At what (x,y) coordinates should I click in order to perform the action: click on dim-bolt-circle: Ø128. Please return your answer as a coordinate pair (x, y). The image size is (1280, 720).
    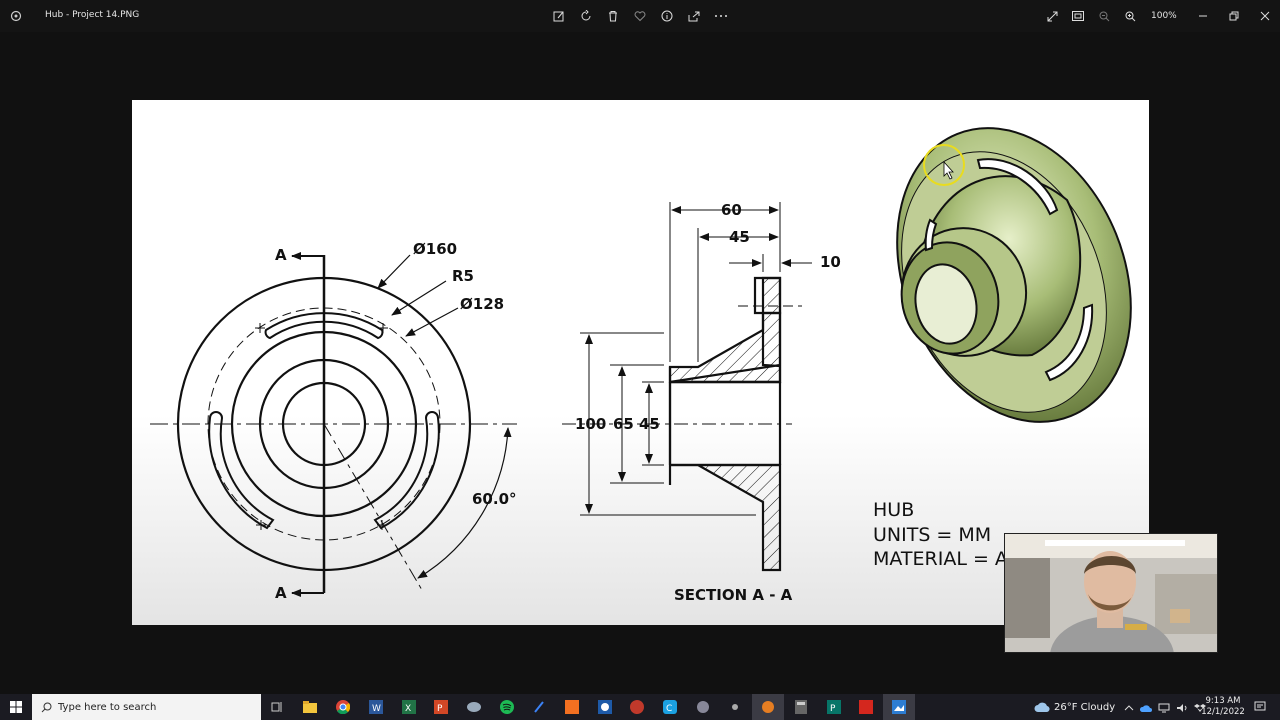
    Looking at the image, I should click on (482, 304).